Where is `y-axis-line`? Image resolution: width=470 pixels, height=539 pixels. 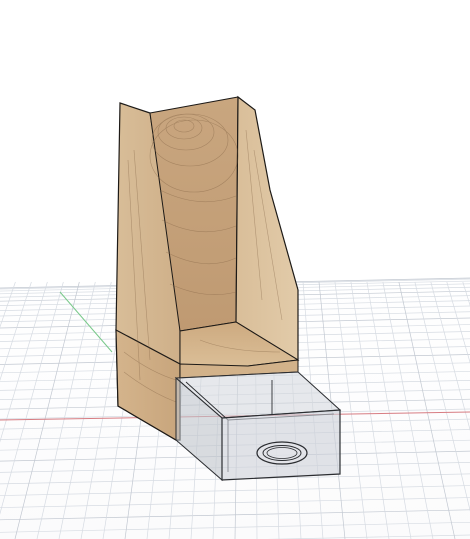 y-axis-line is located at coordinates (86, 322).